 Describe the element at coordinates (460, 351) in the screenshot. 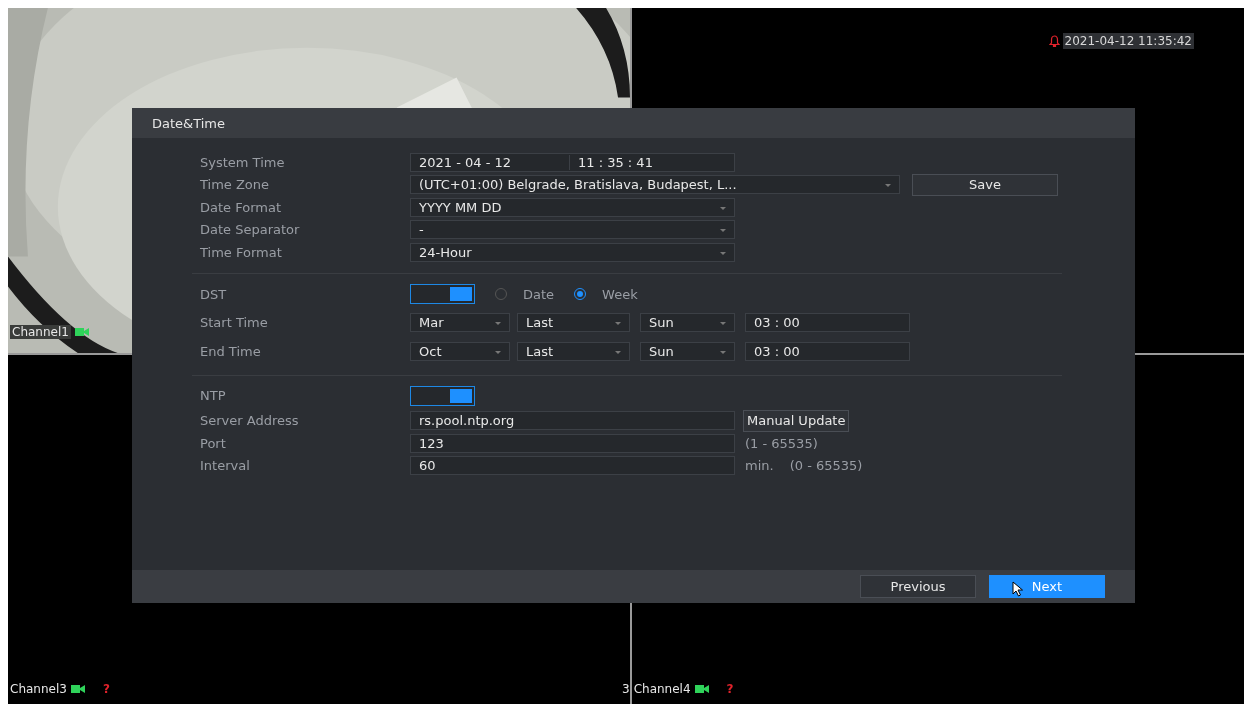

I see `month-dropdown: Oct` at that location.